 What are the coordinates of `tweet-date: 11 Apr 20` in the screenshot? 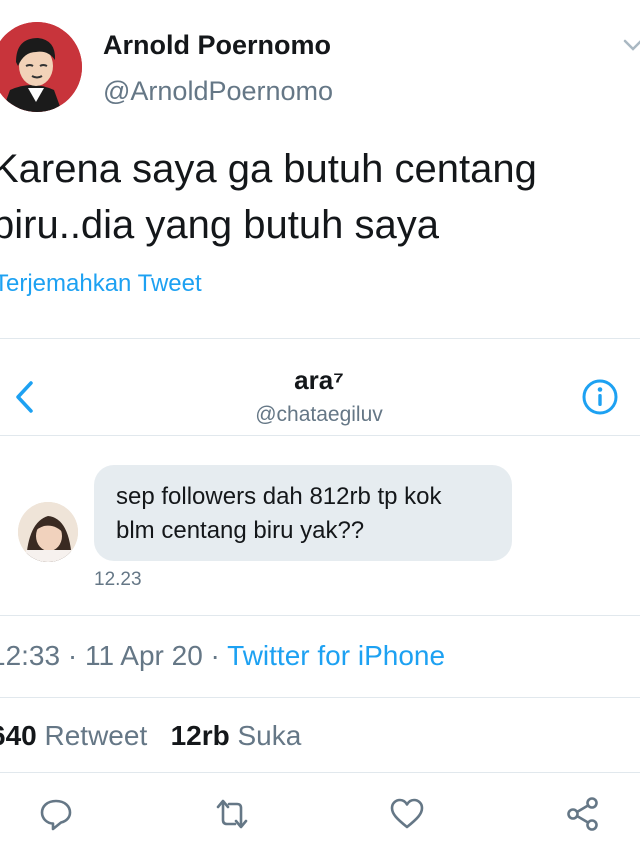 It's located at (143, 655).